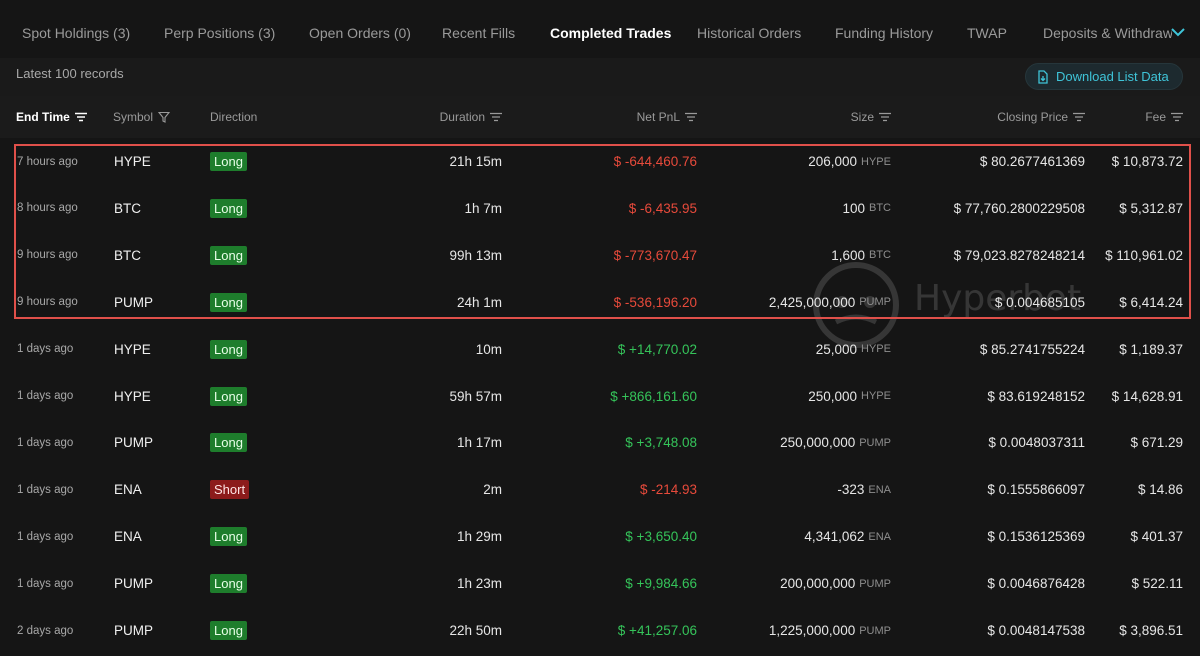 The width and height of the screenshot is (1200, 656). Describe the element at coordinates (1178, 32) in the screenshot. I see `chevron-down-icon` at that location.